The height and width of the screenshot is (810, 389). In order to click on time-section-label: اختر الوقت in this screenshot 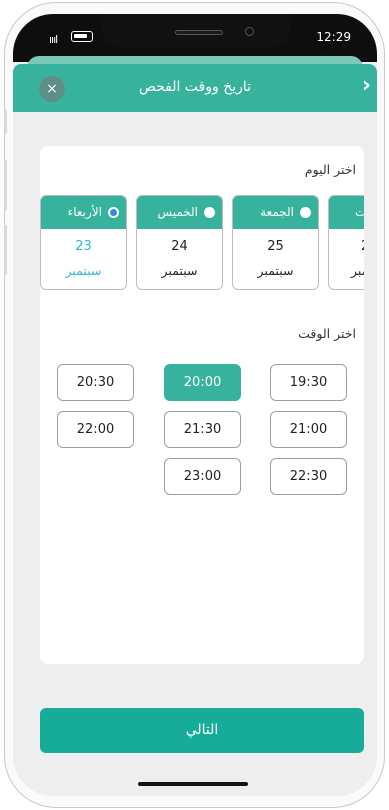, I will do `click(327, 333)`.